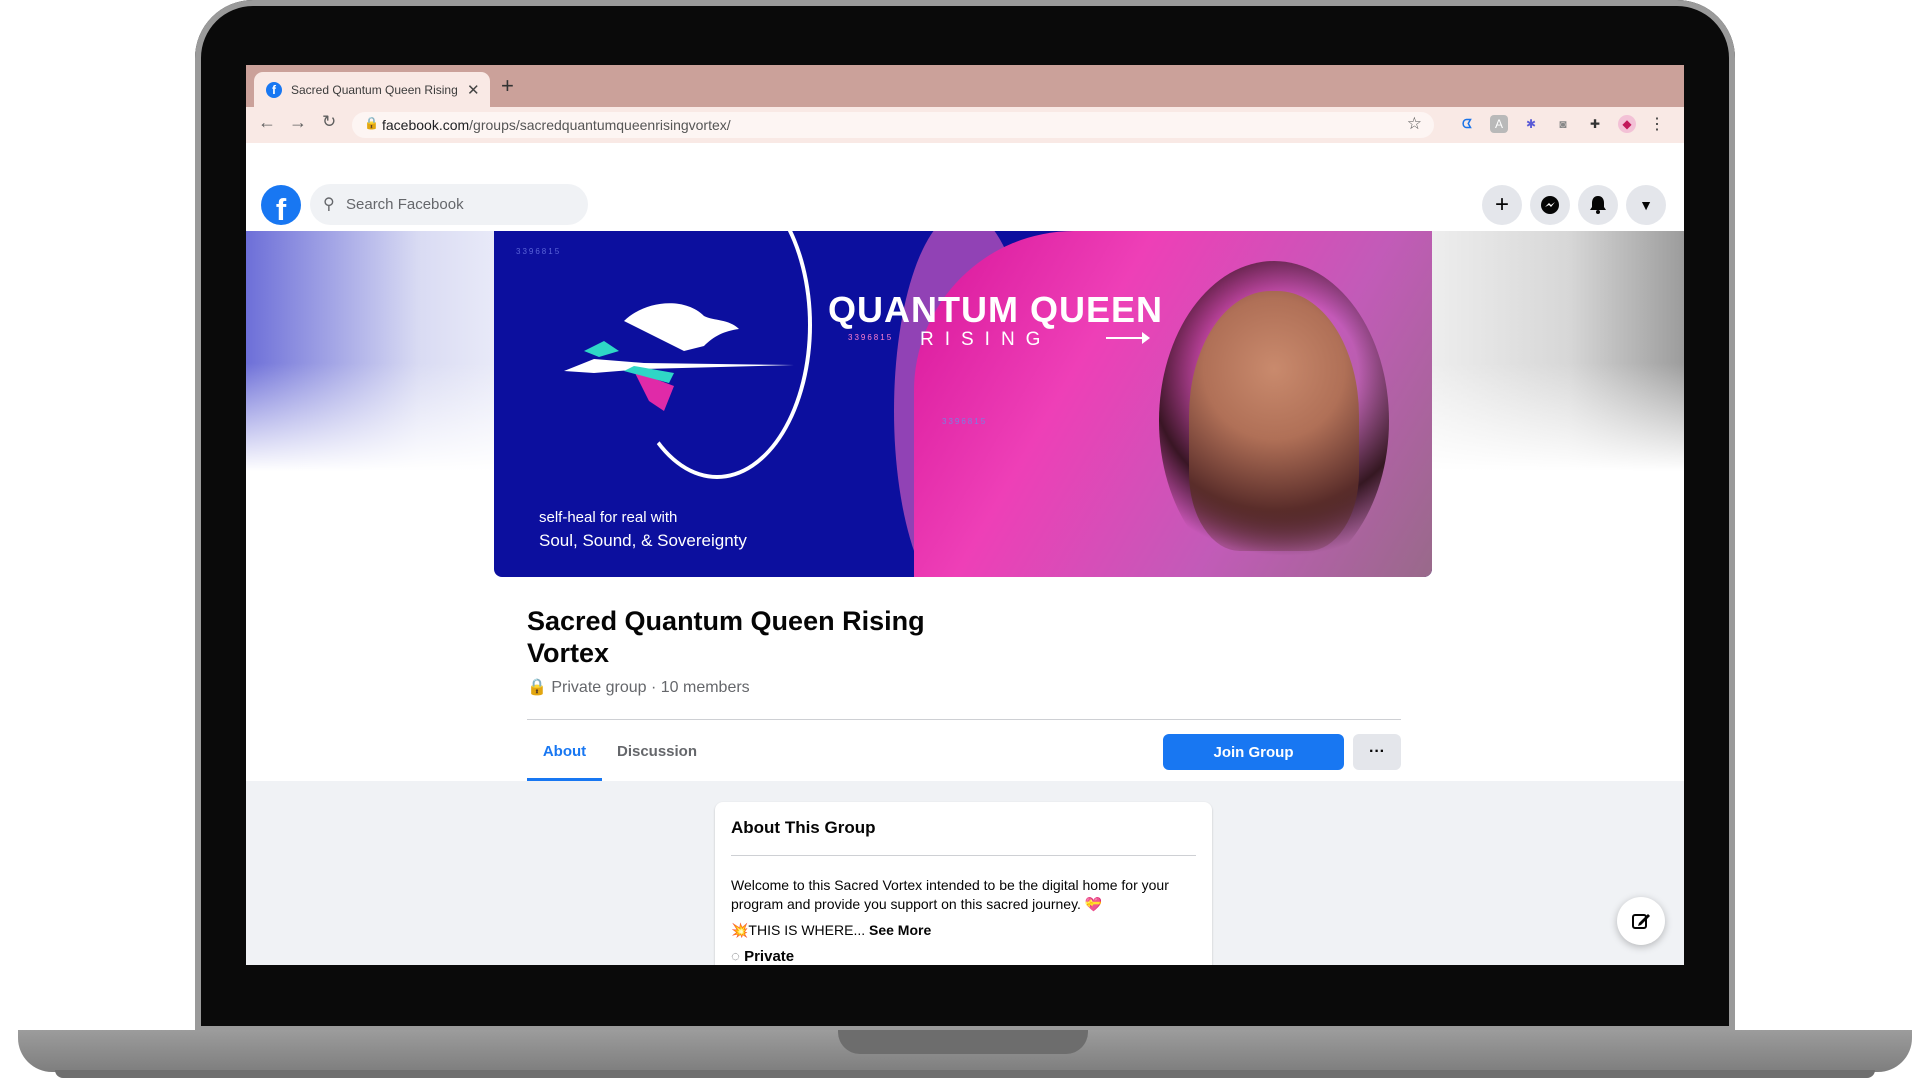  I want to click on cover-code-low: 3396815, so click(965, 421).